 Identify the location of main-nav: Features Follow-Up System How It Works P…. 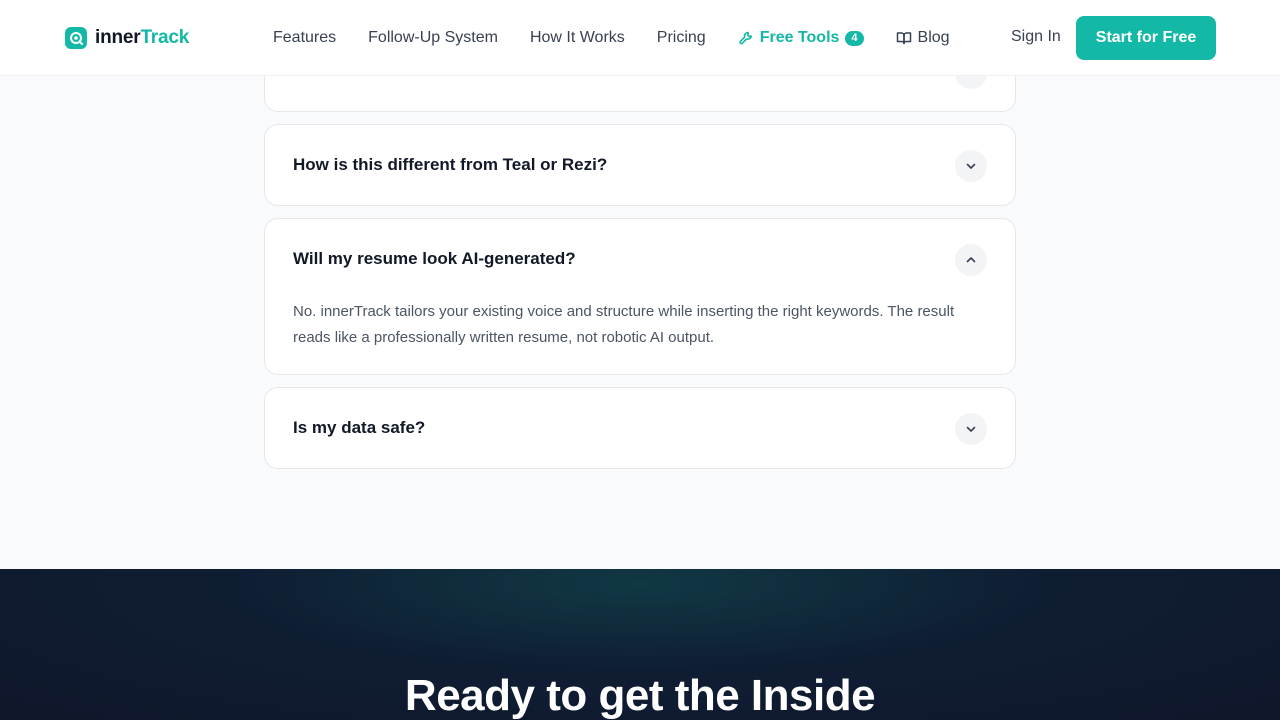
(627, 38).